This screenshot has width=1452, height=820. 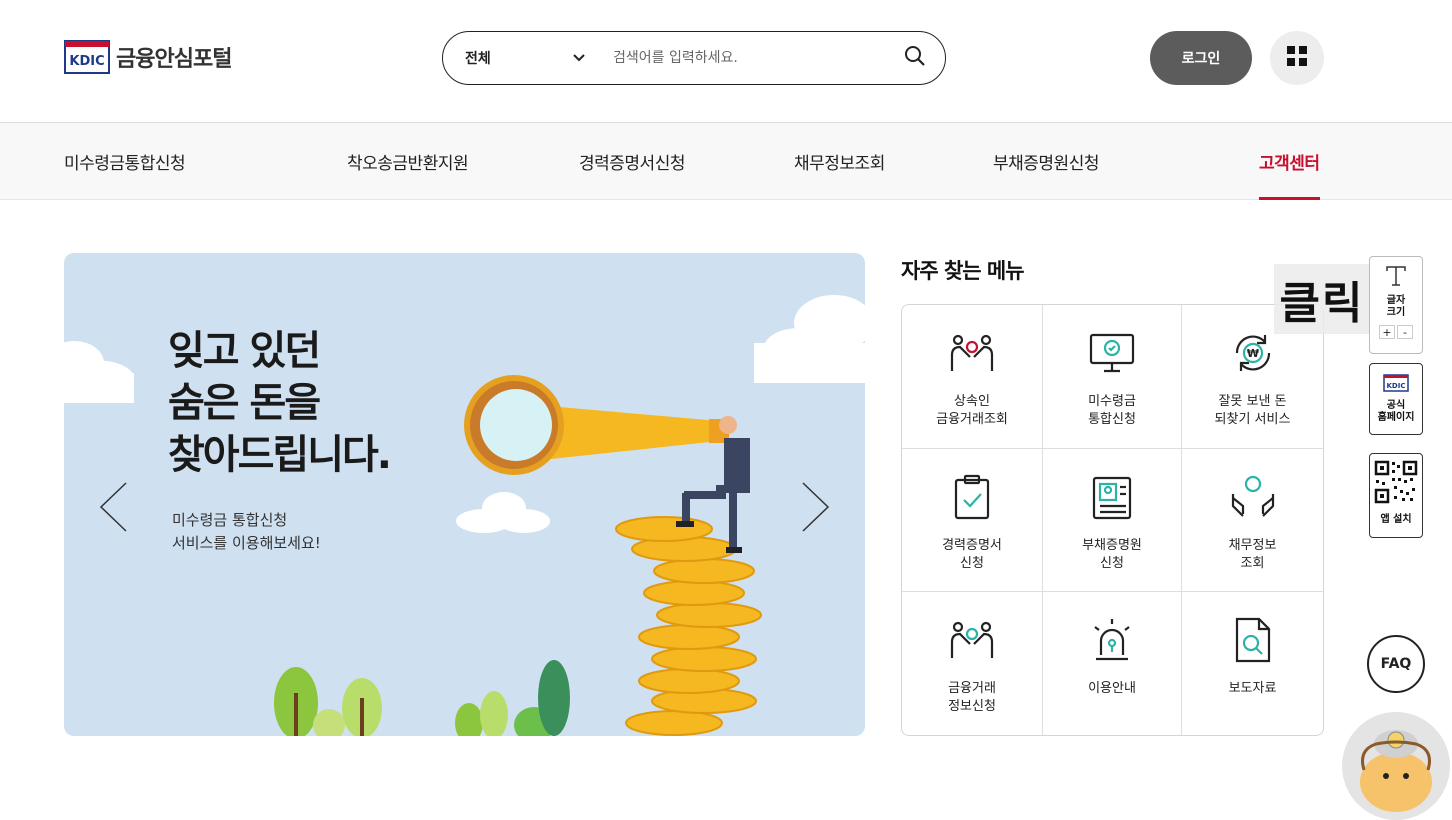 What do you see at coordinates (972, 497) in the screenshot?
I see `clipboard-check-icon` at bounding box center [972, 497].